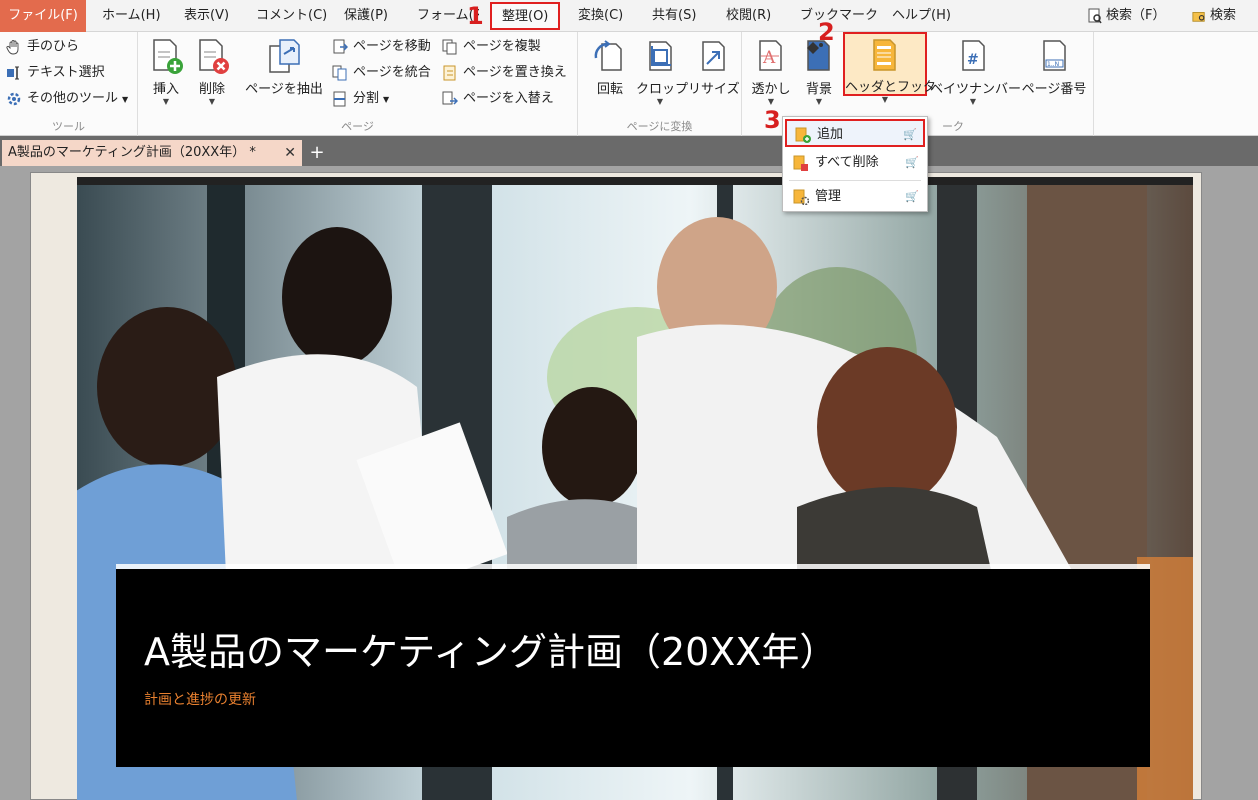  Describe the element at coordinates (340, 46) in the screenshot. I see `move-page-icon` at that location.